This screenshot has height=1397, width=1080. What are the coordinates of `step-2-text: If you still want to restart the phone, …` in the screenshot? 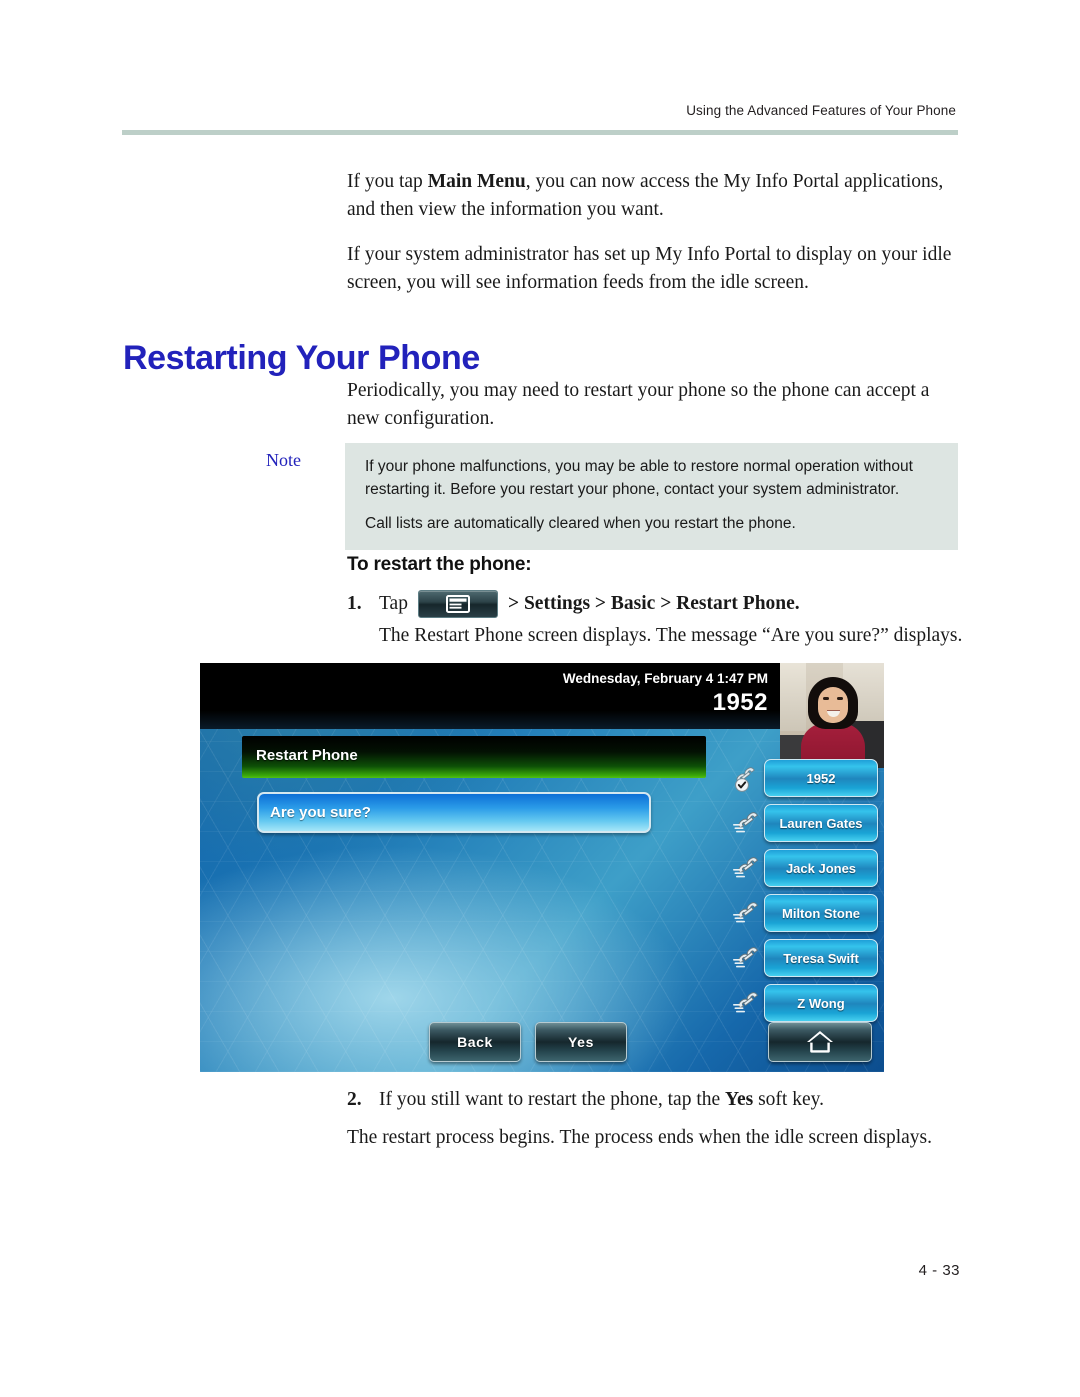 It's located at (601, 1100).